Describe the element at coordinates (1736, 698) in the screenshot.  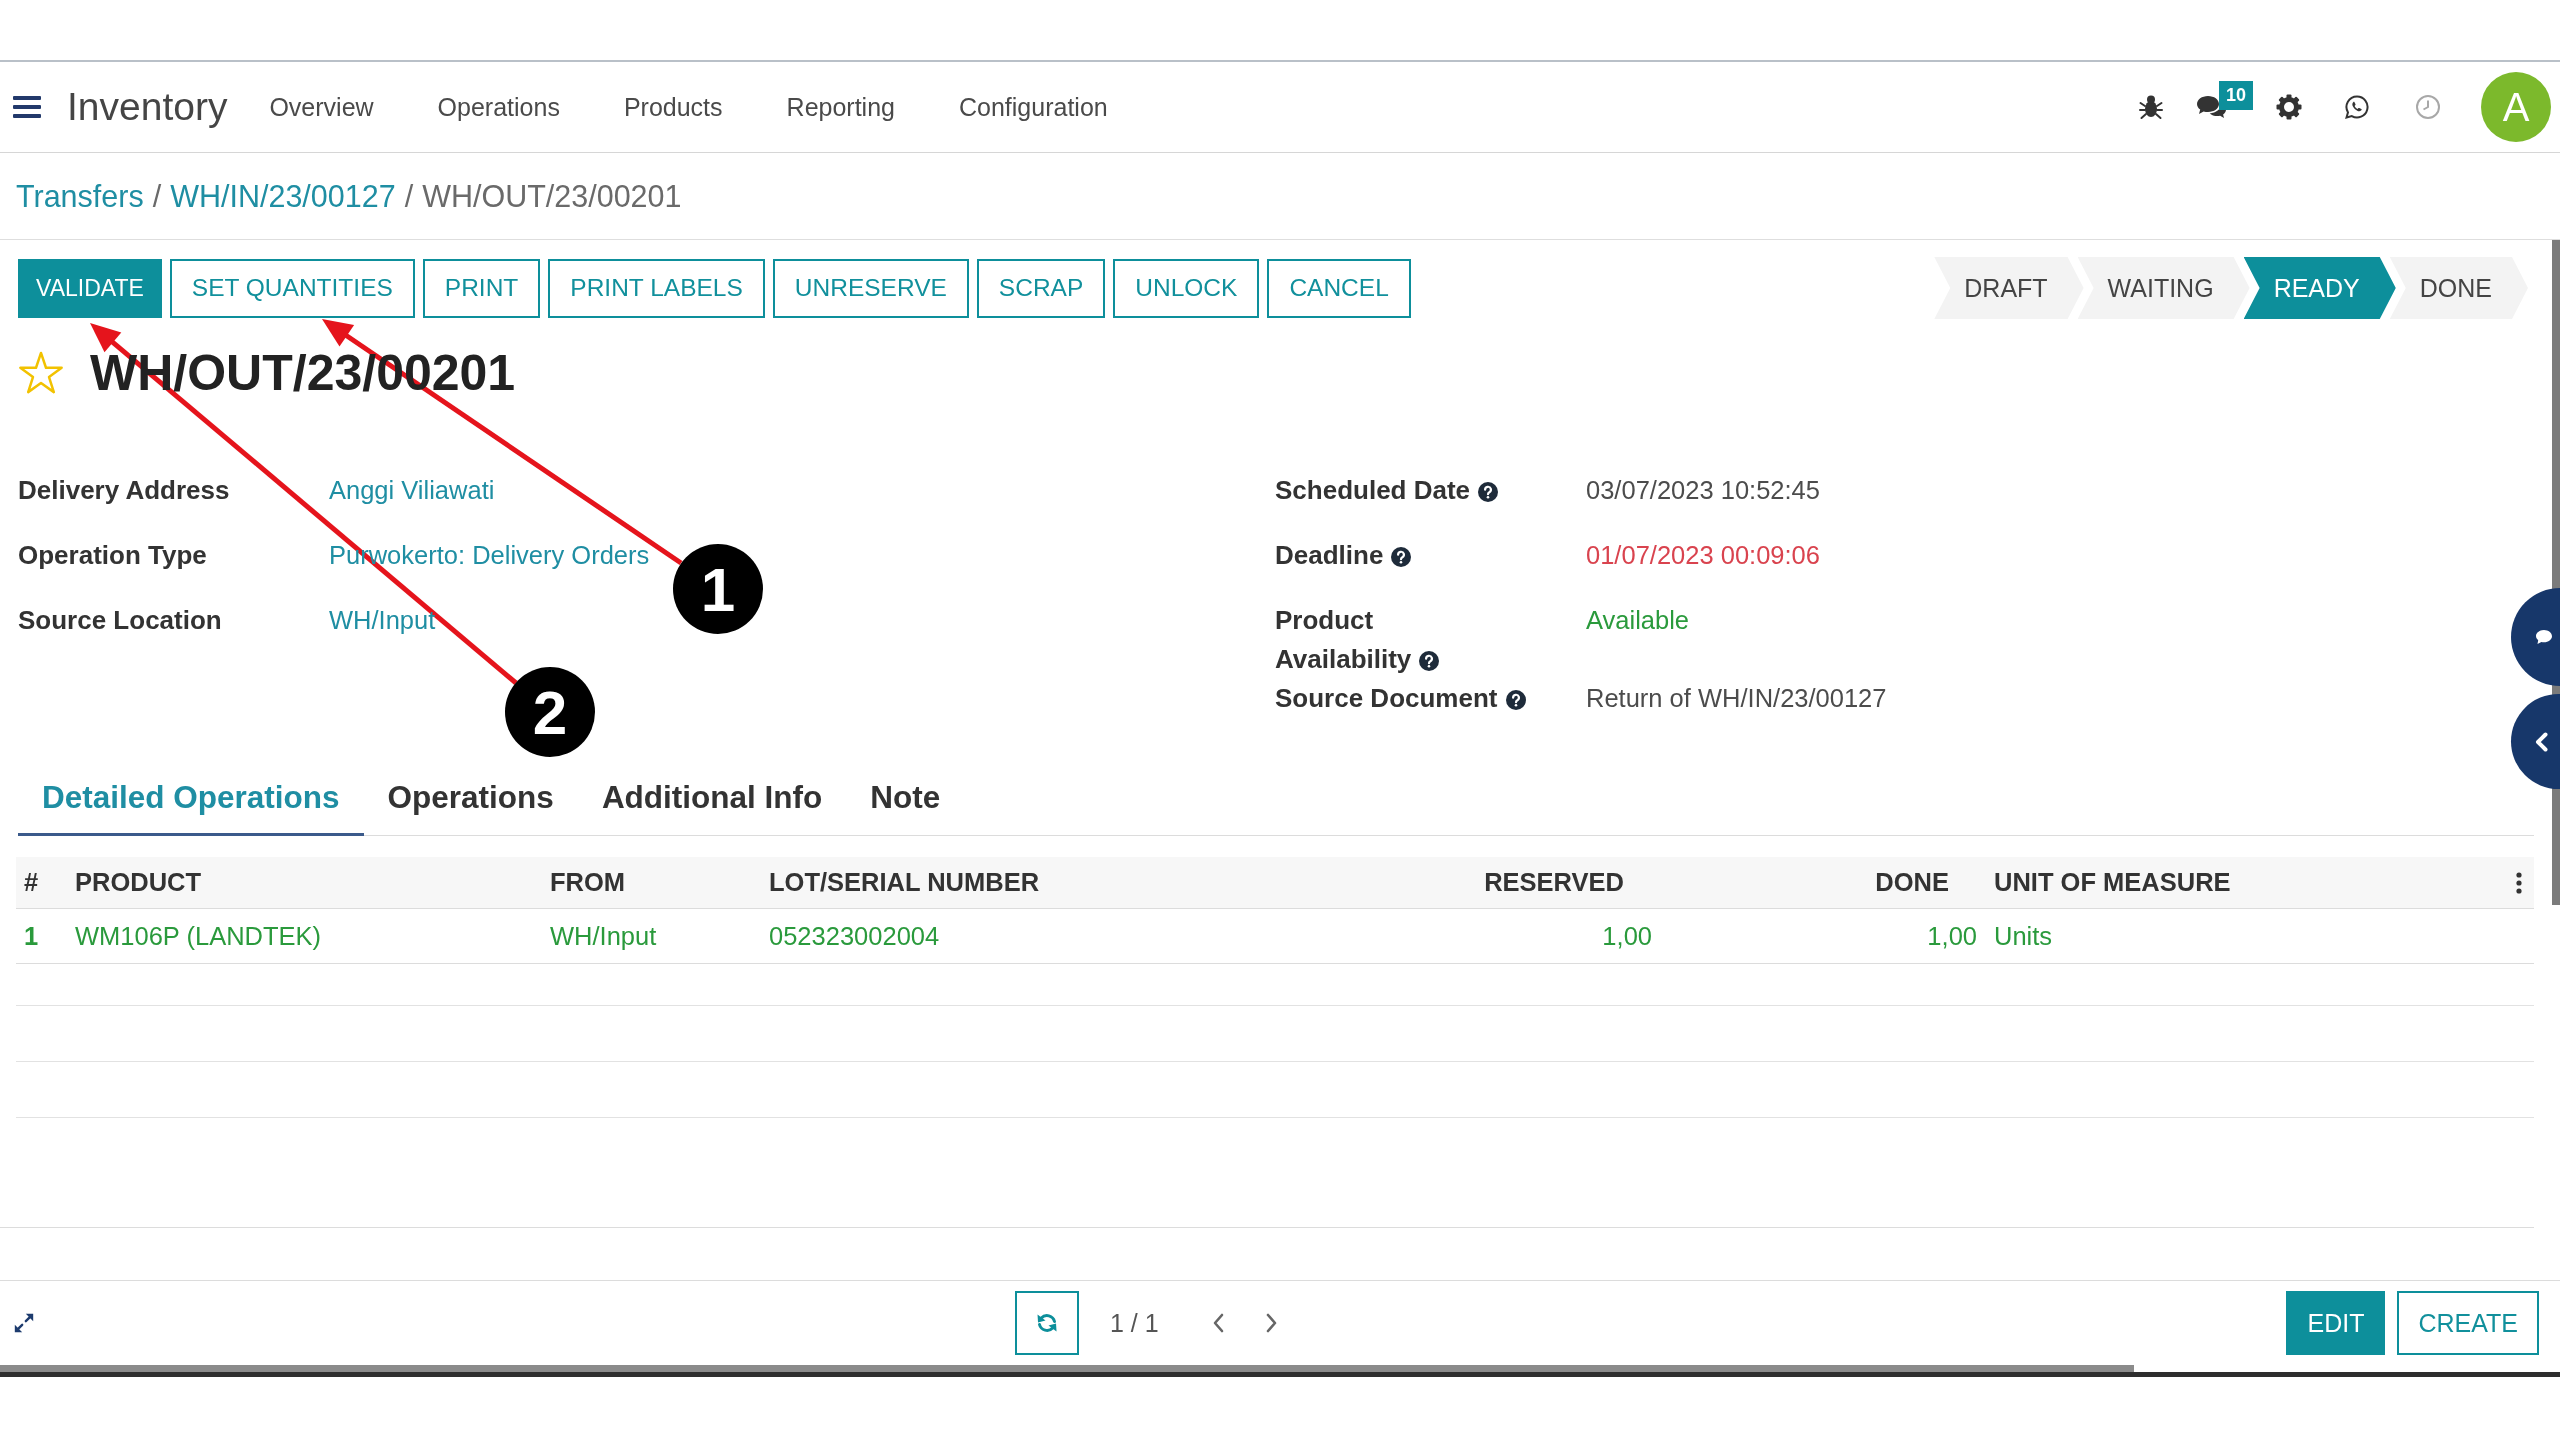
I see `field-value: Return of WH/IN/23/00127` at that location.